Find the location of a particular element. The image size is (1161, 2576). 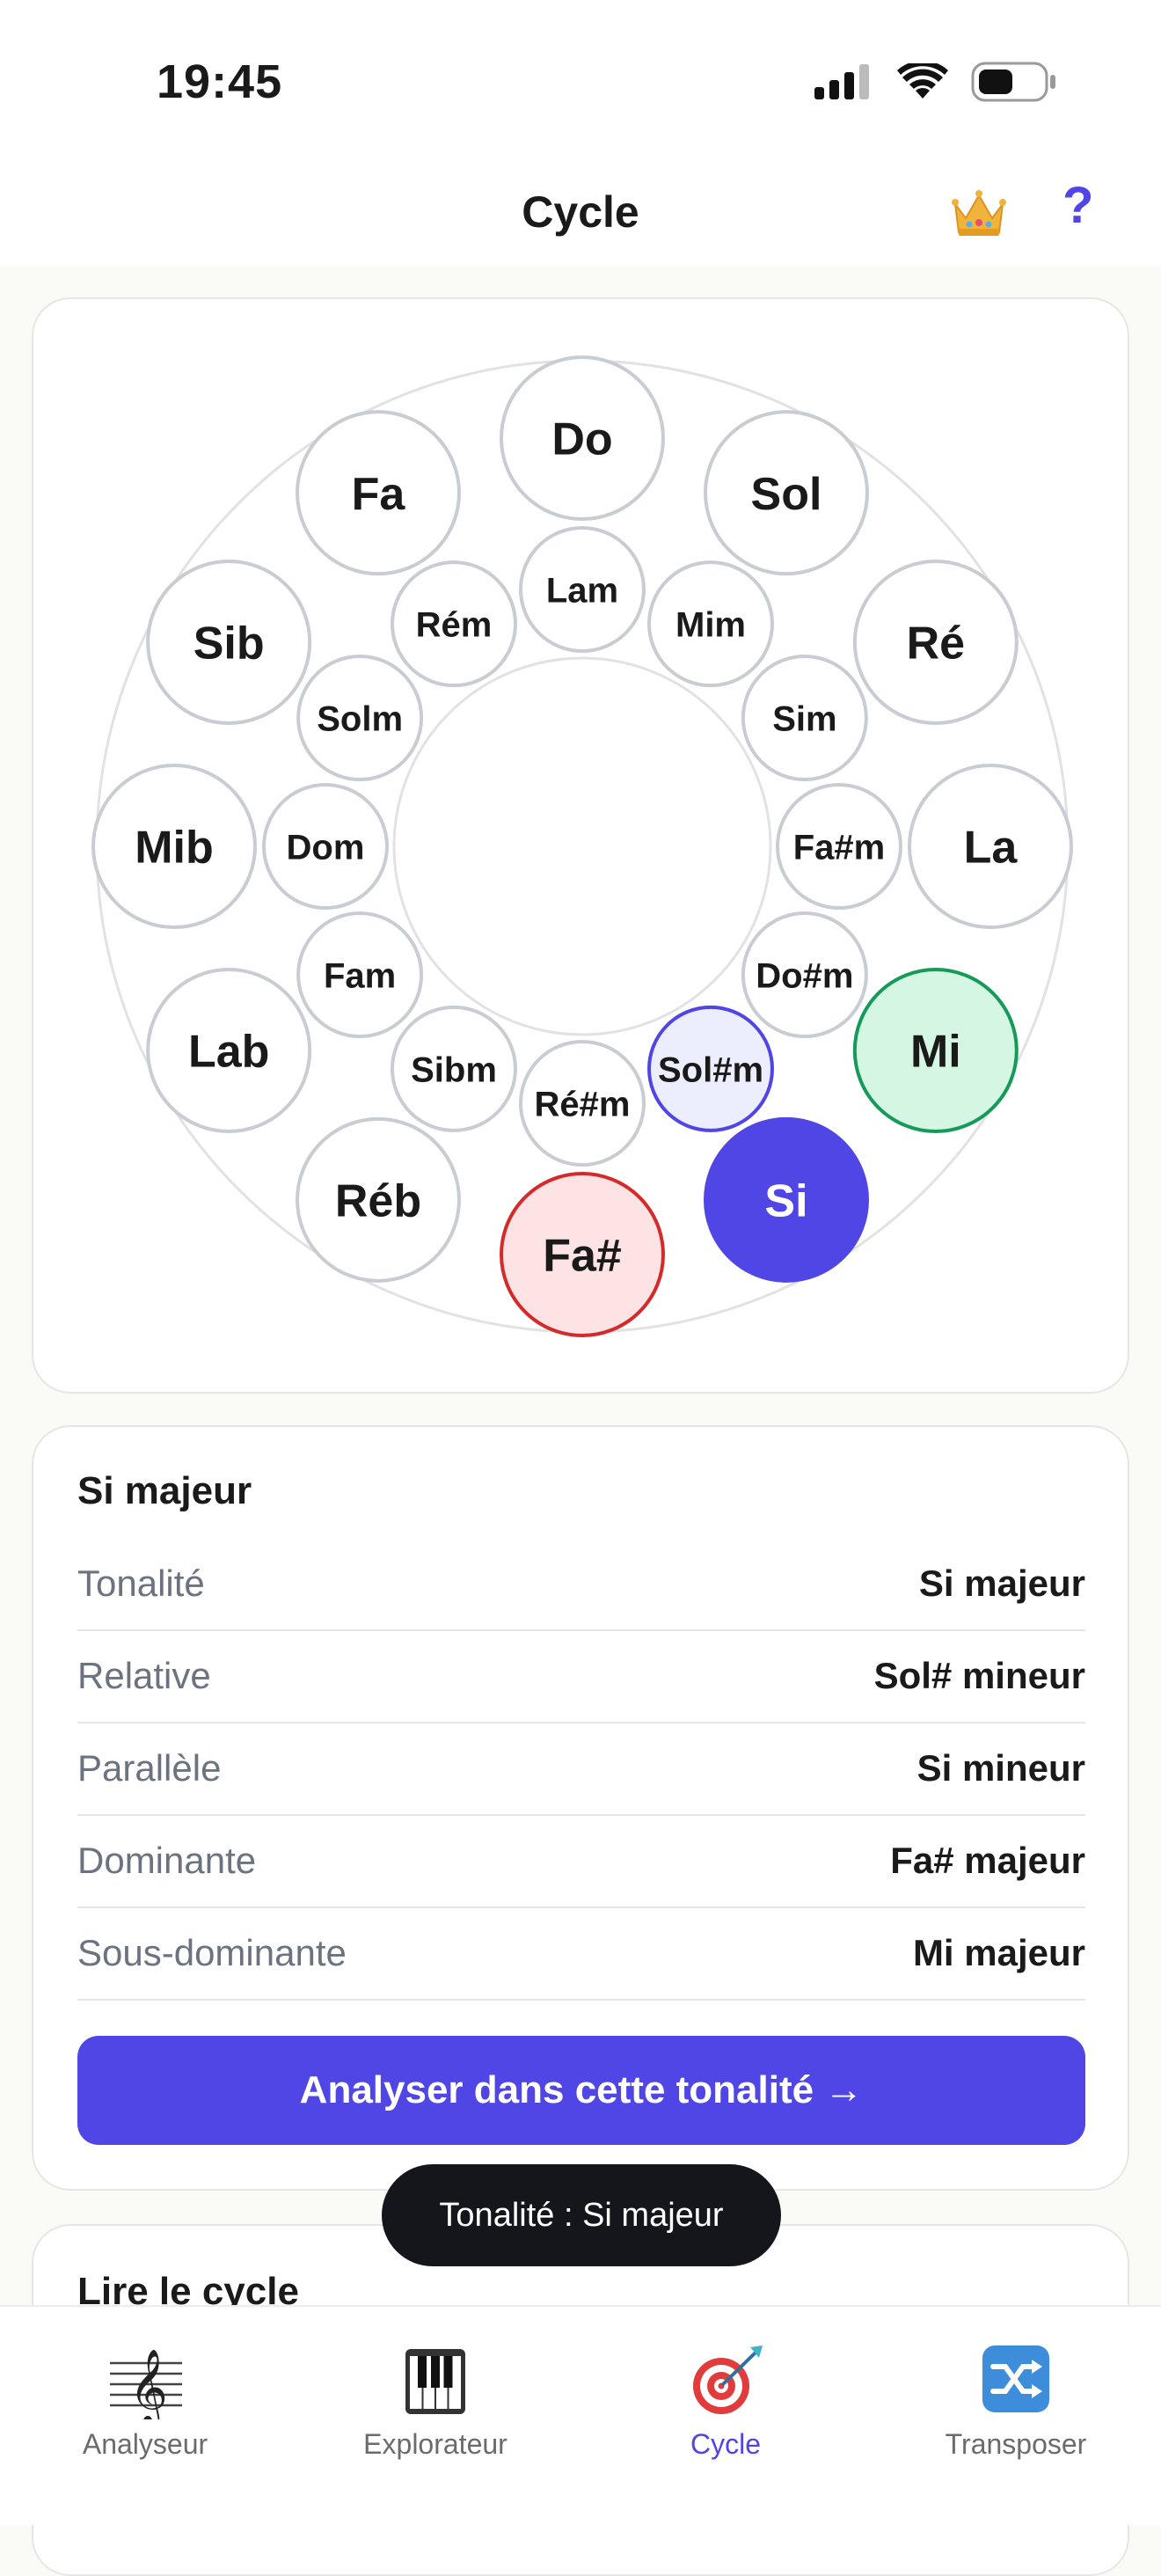

minor-key-sol-sharpm: Sol#m is located at coordinates (710, 1068).